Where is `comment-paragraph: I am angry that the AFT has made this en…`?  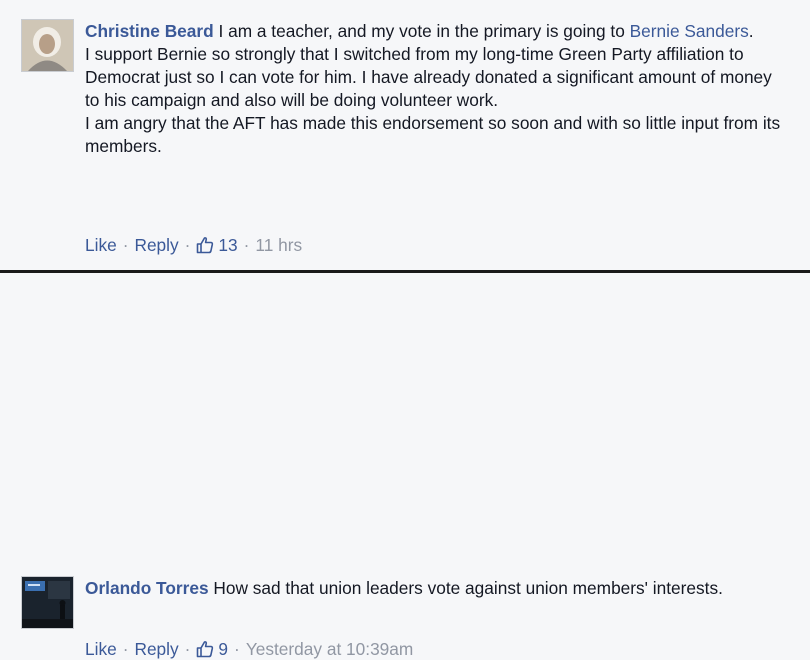
comment-paragraph: I am angry that the AFT has made this en… is located at coordinates (433, 134).